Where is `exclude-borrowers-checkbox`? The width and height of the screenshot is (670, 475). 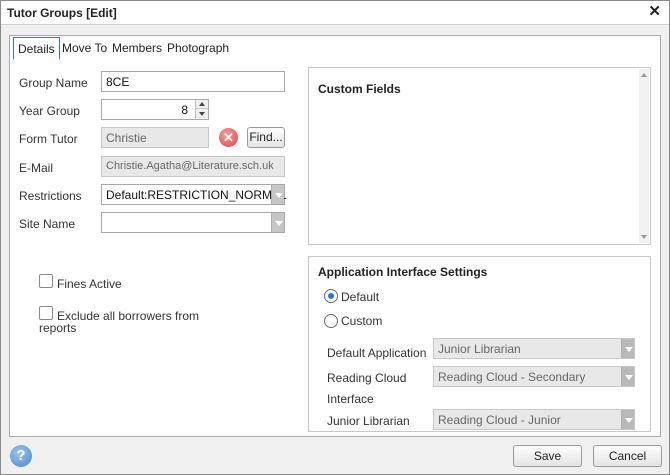 exclude-borrowers-checkbox is located at coordinates (46, 313).